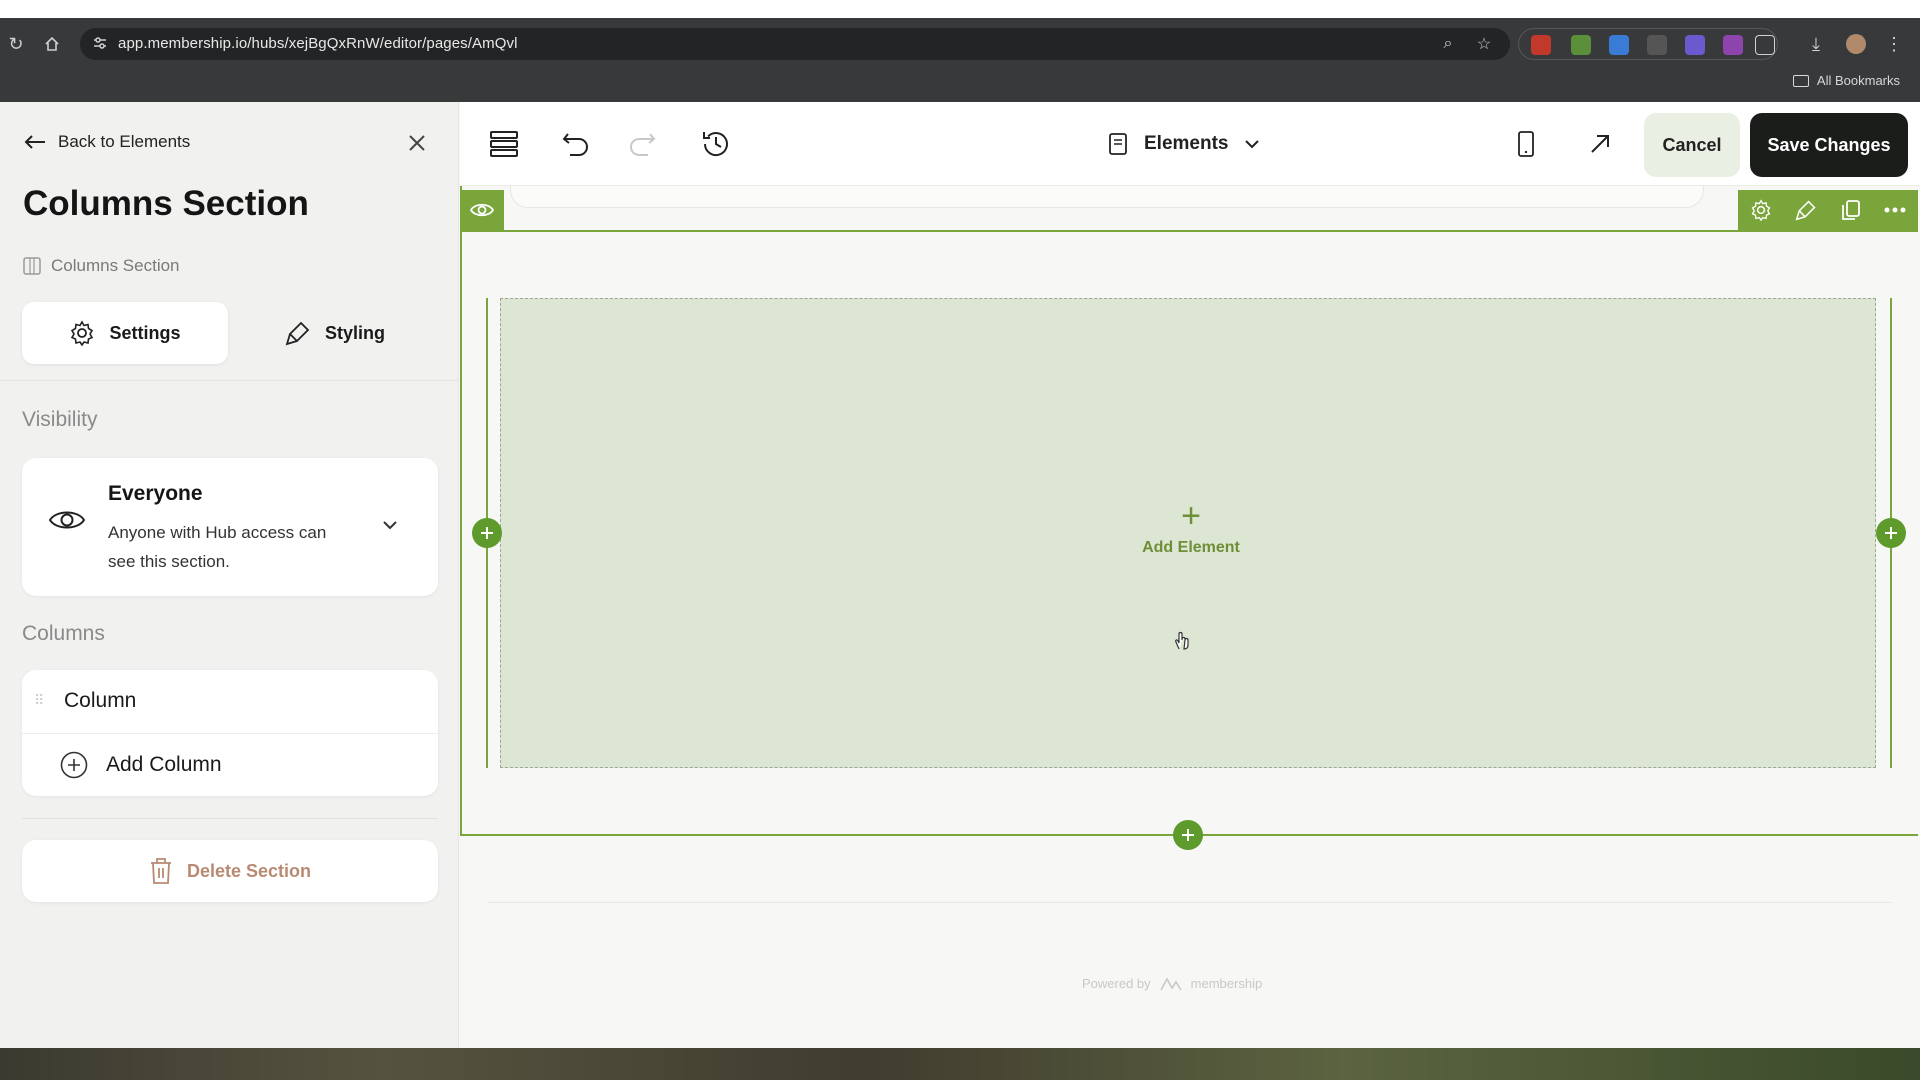 The width and height of the screenshot is (1920, 1080). I want to click on page-selector-dropdown: Elements, so click(1184, 144).